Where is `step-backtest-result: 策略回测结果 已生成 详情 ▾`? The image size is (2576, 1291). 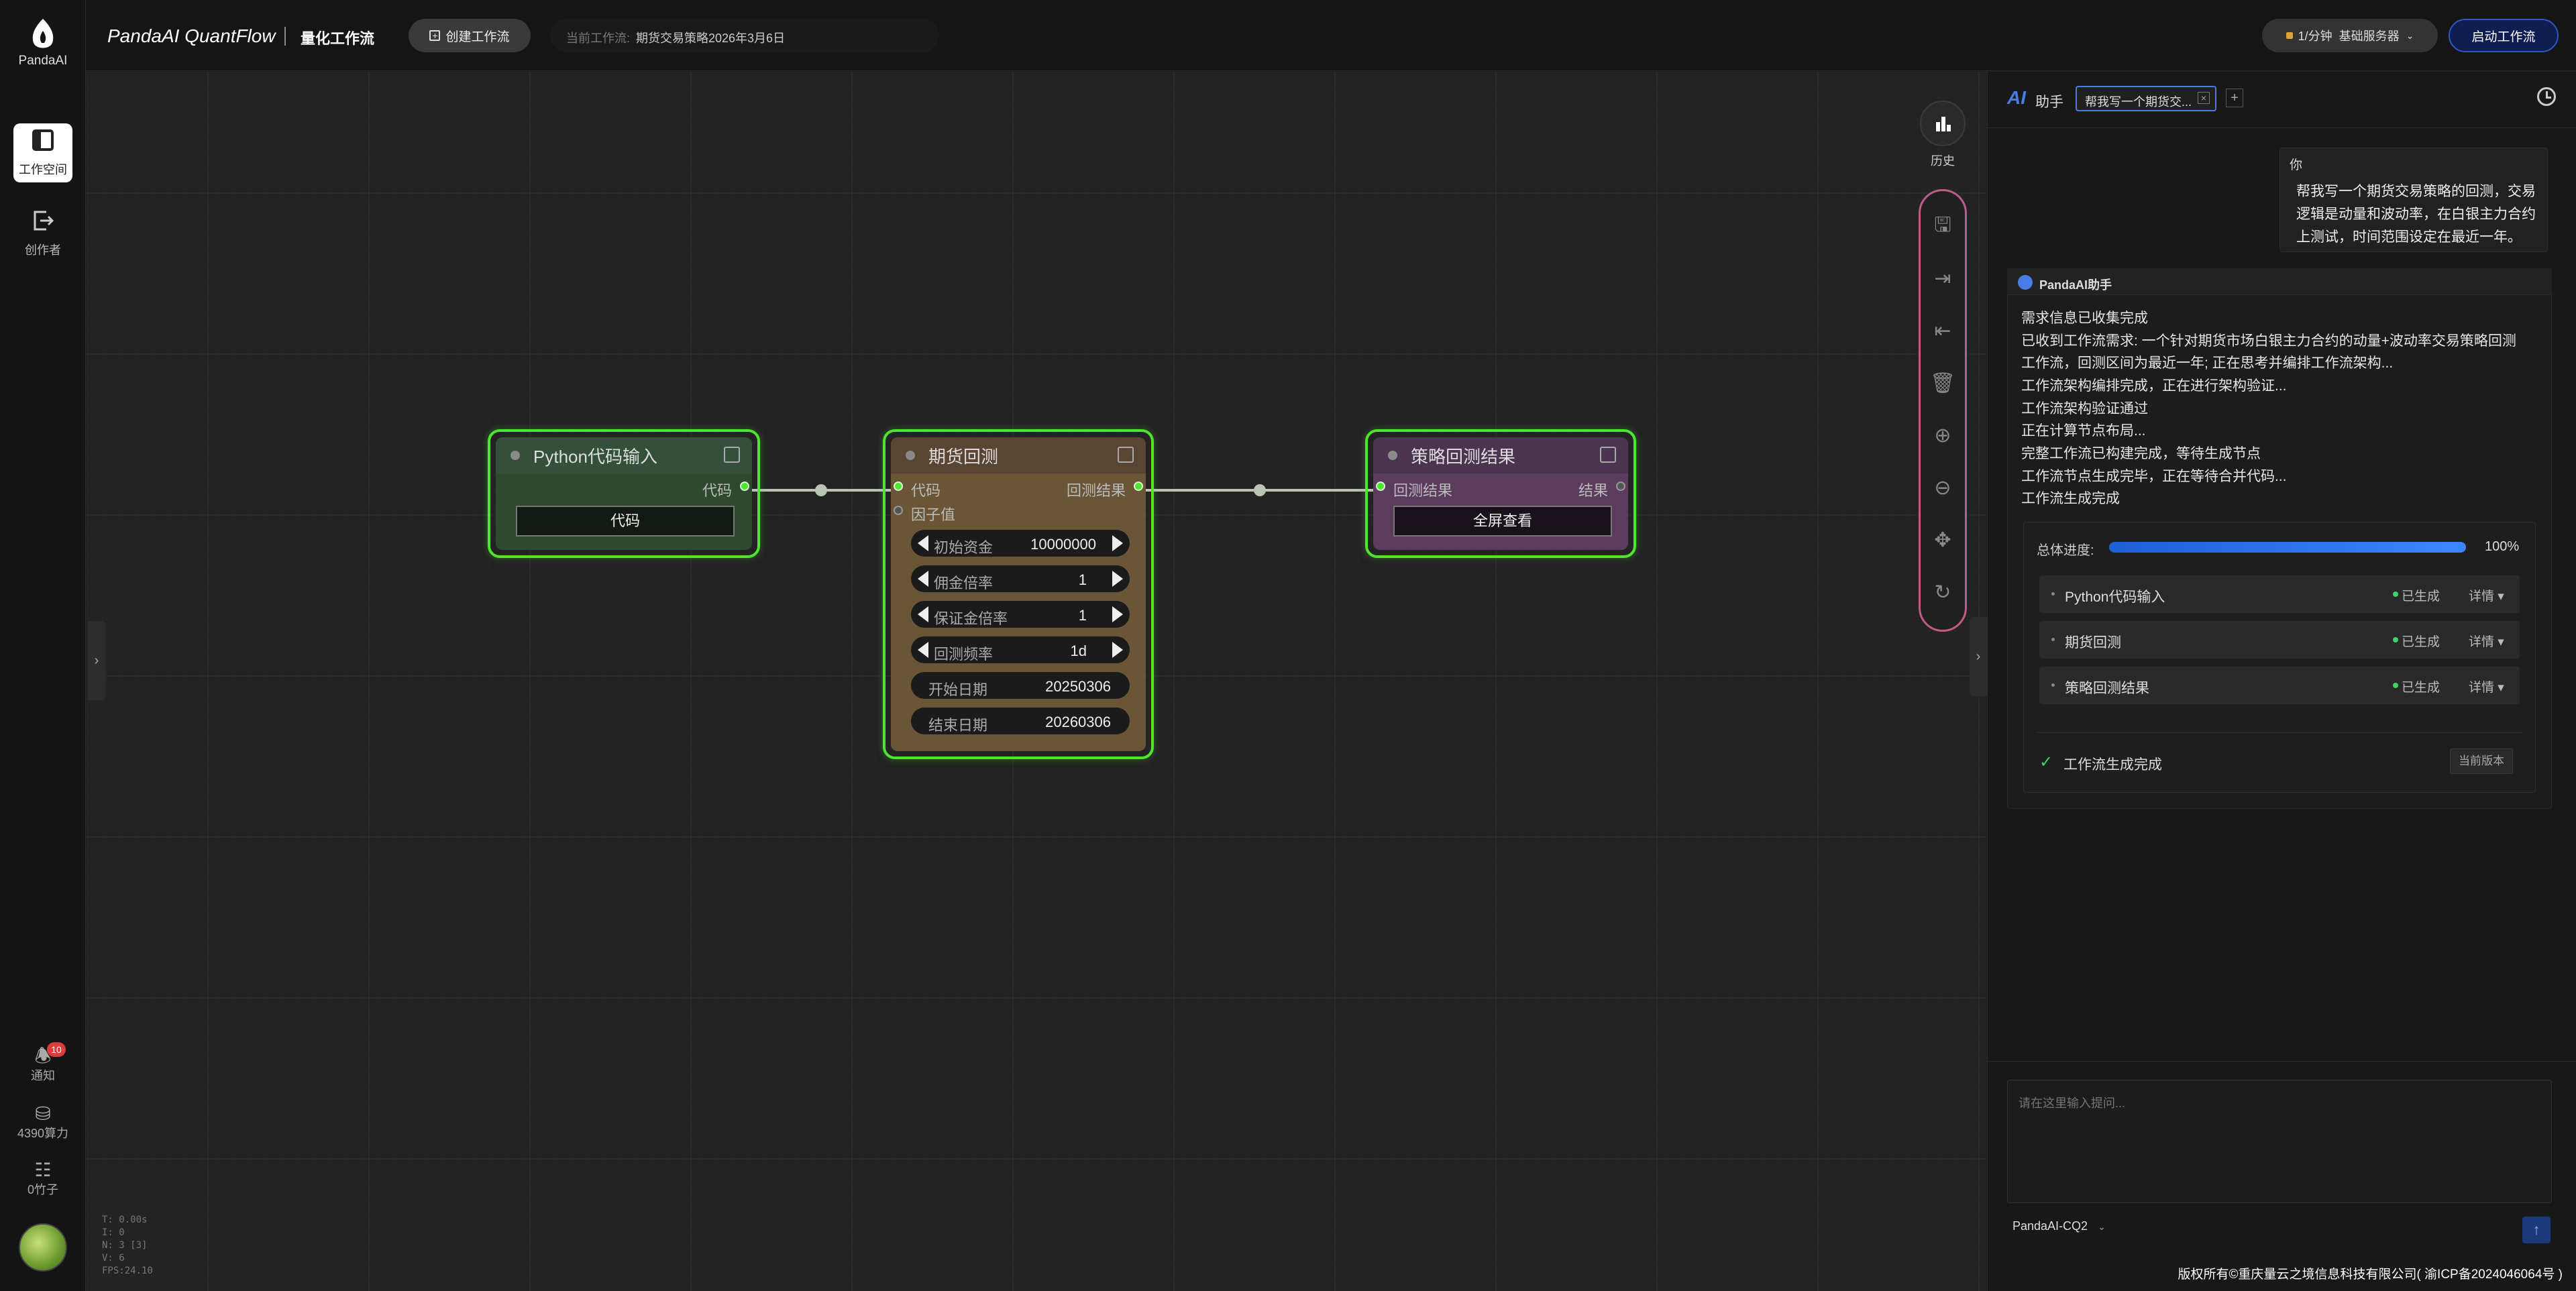 step-backtest-result: 策略回测结果 已生成 详情 ▾ is located at coordinates (2279, 685).